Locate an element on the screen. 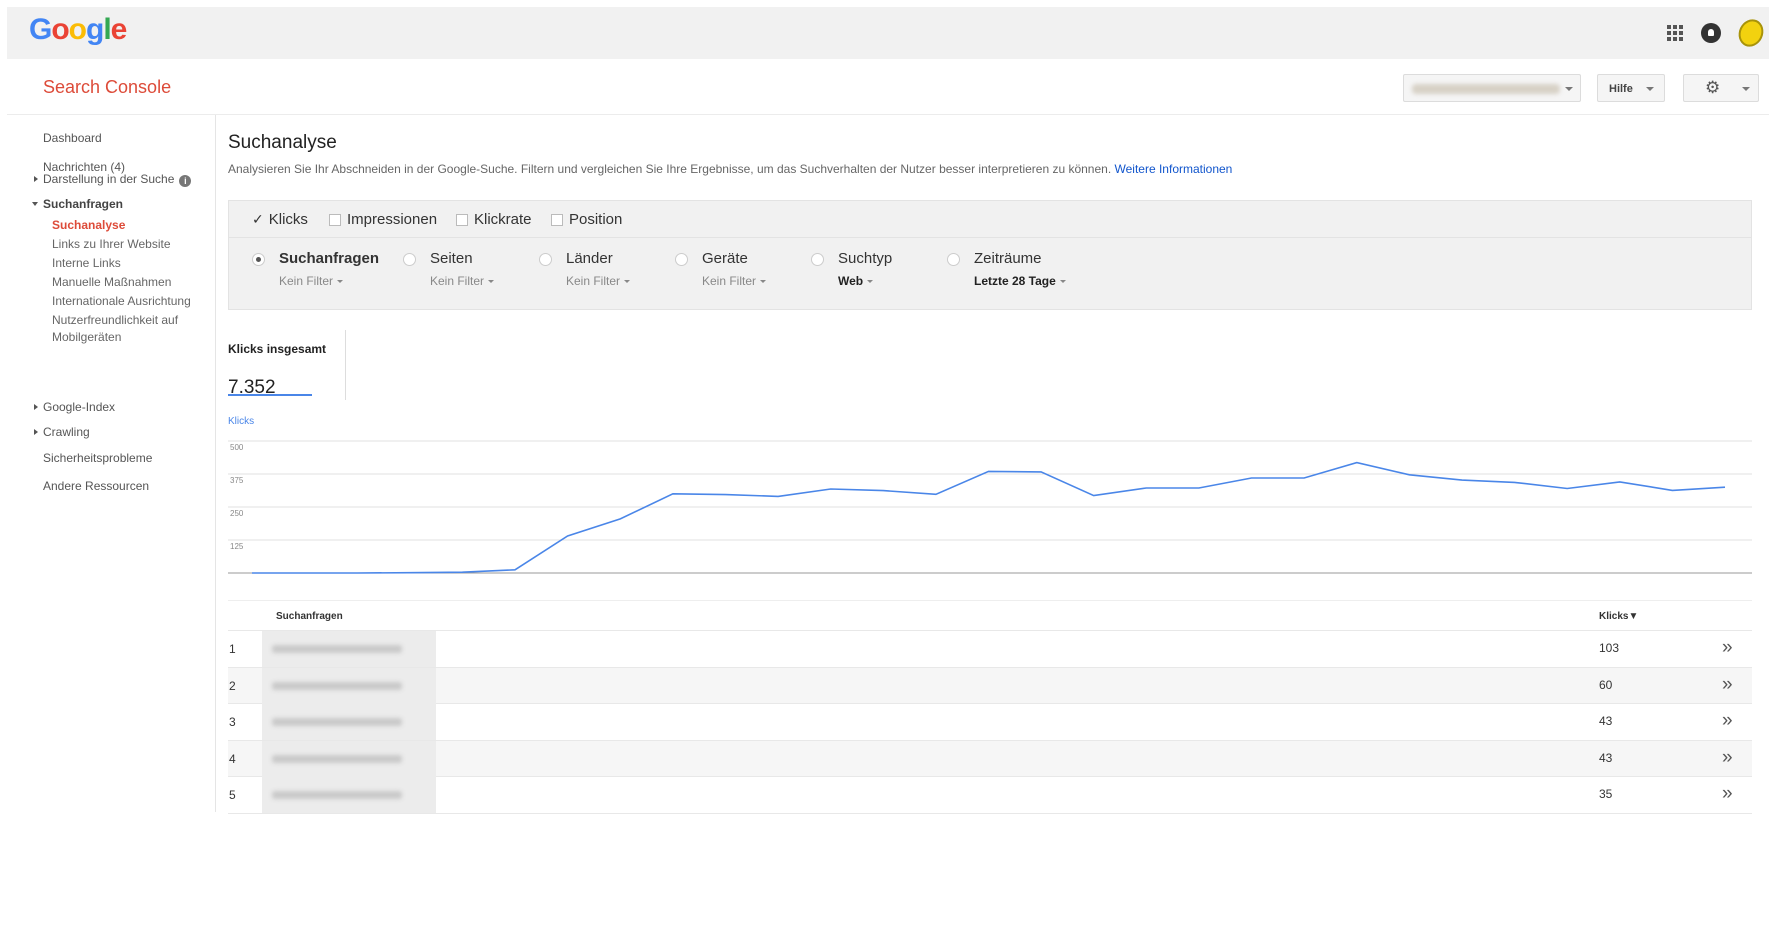 The width and height of the screenshot is (1776, 942). logo-letter: l is located at coordinates (107, 29).